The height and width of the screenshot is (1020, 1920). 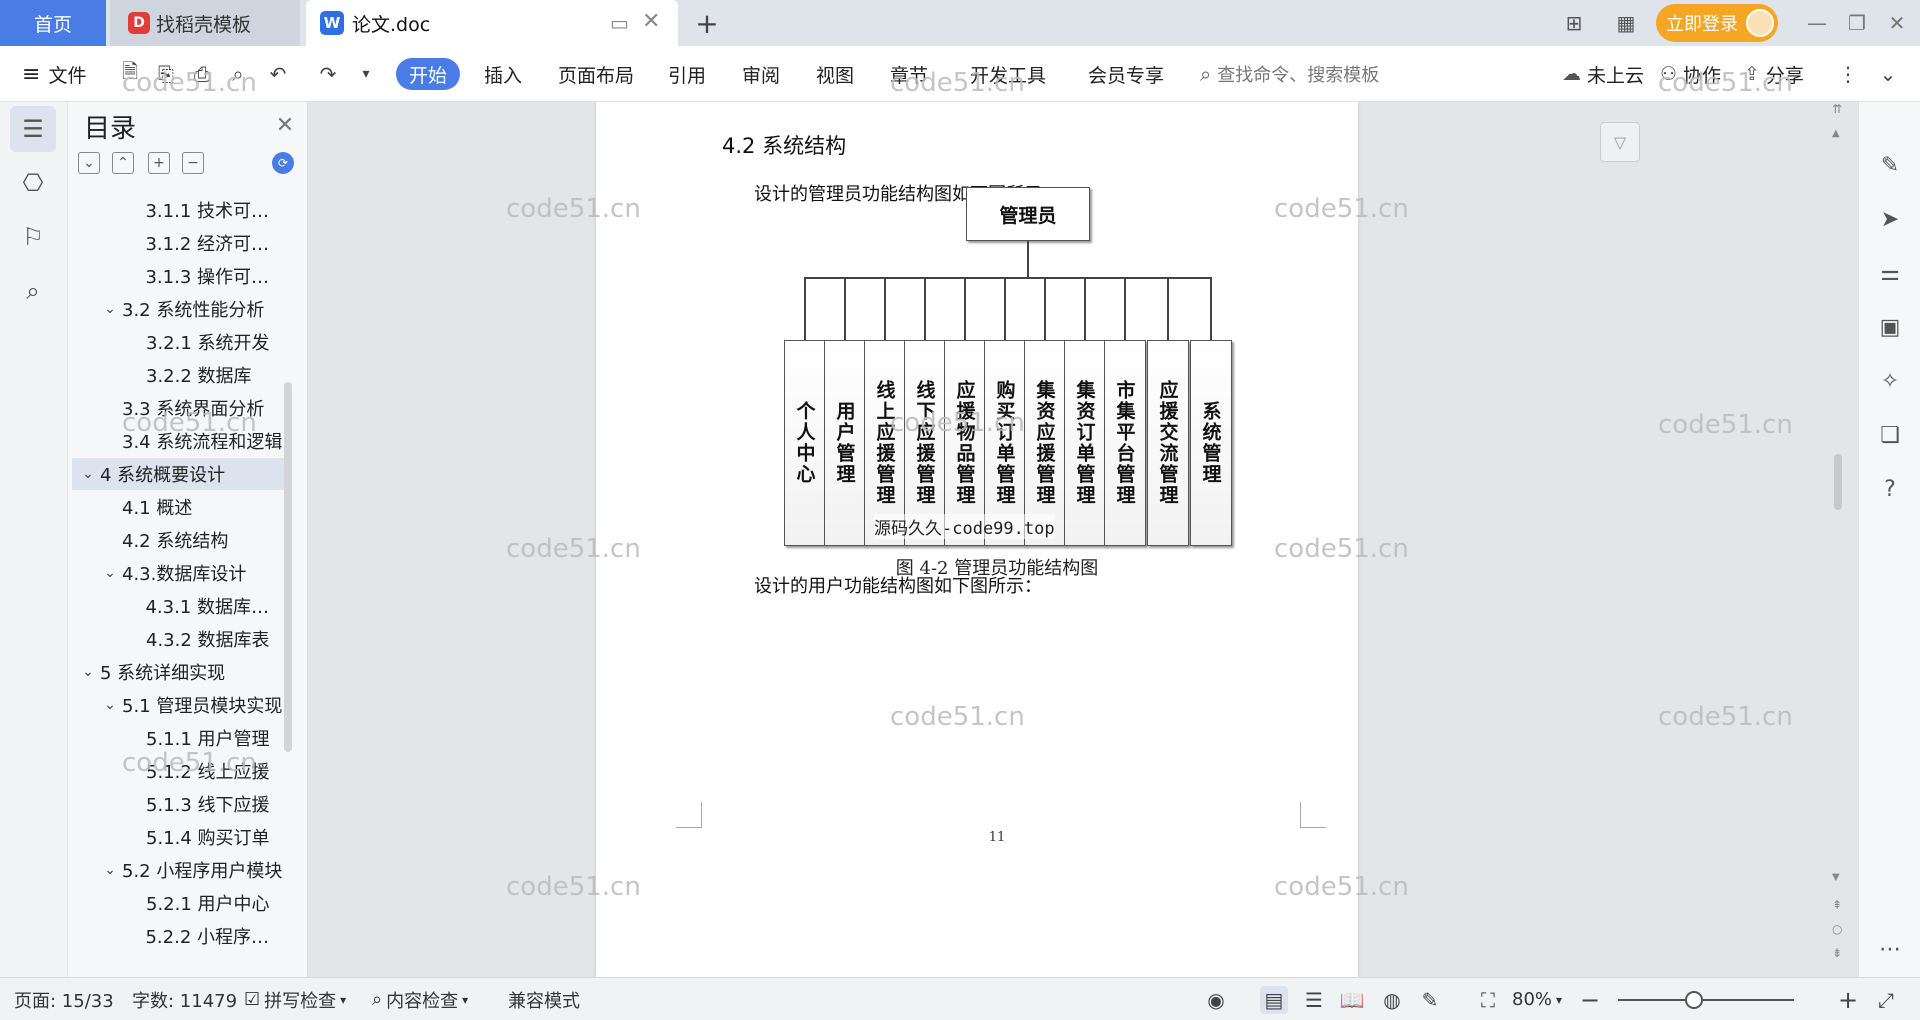 What do you see at coordinates (1574, 23) in the screenshot?
I see `layout-icon: ⊞` at bounding box center [1574, 23].